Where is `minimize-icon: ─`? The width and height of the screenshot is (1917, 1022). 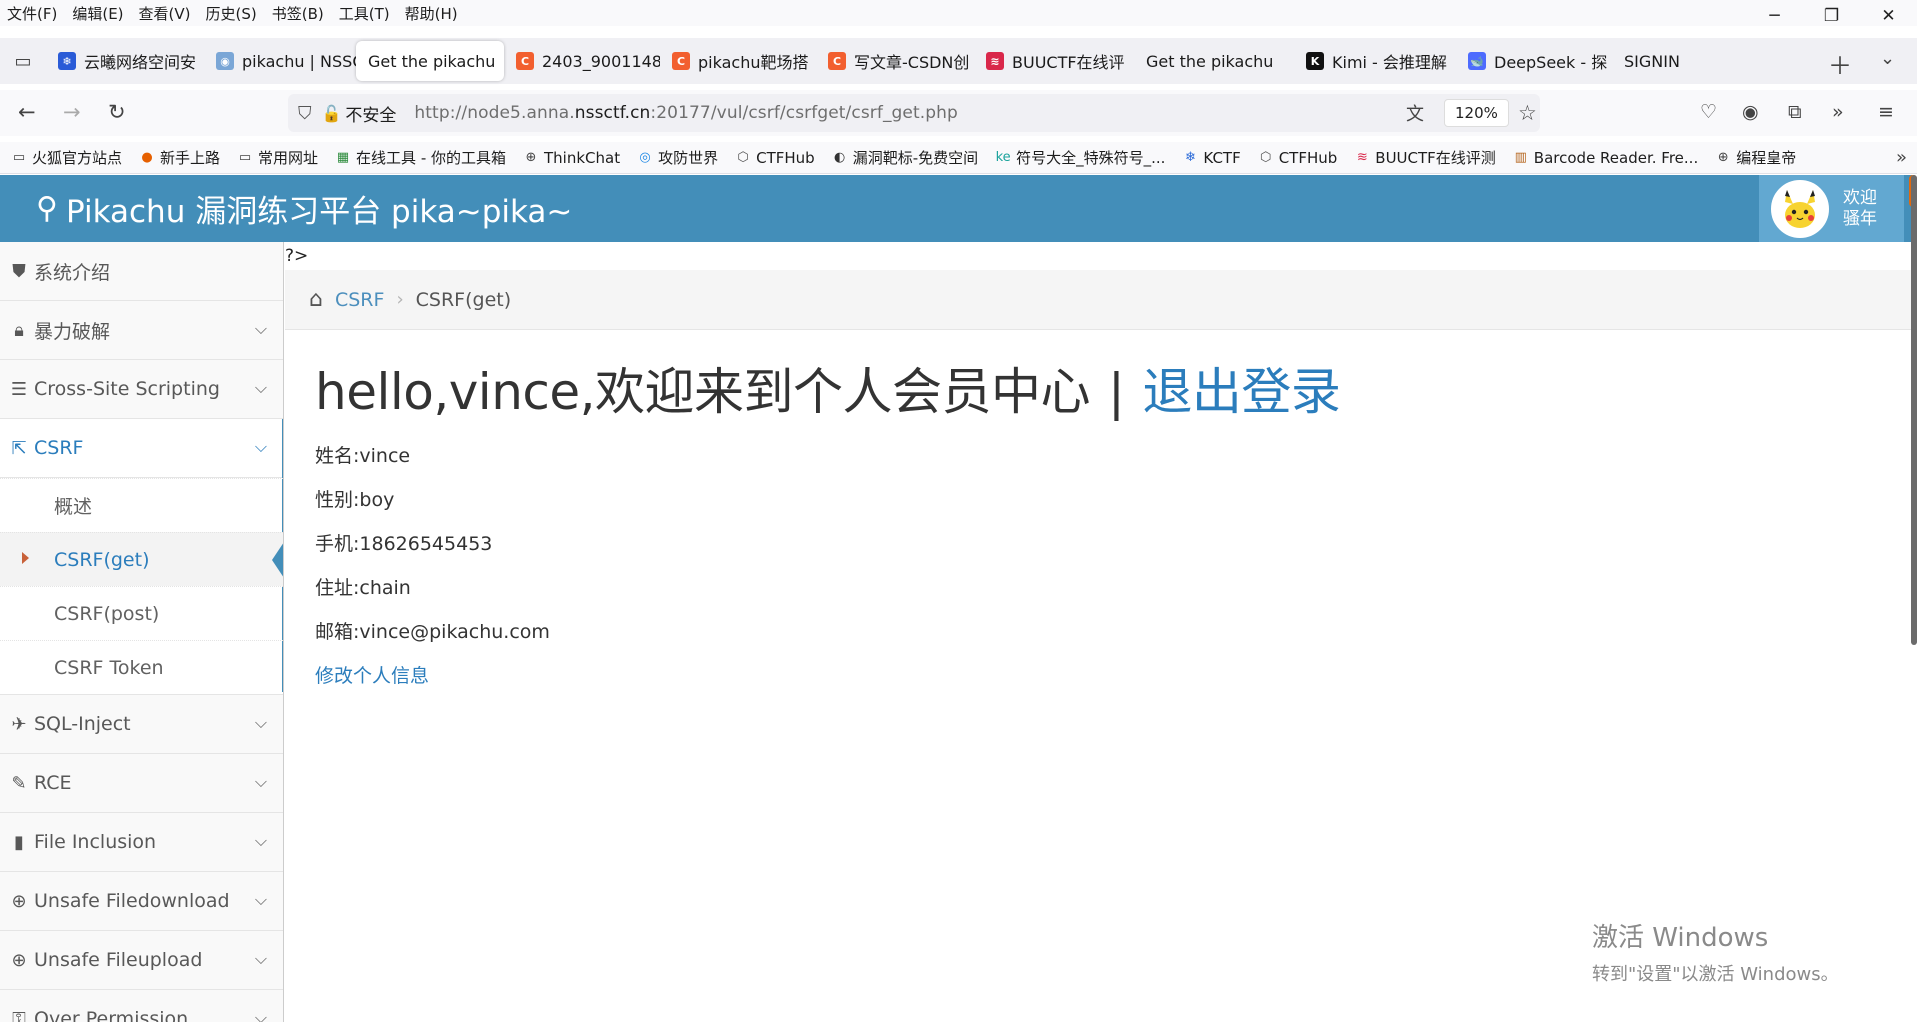 minimize-icon: ─ is located at coordinates (1774, 16).